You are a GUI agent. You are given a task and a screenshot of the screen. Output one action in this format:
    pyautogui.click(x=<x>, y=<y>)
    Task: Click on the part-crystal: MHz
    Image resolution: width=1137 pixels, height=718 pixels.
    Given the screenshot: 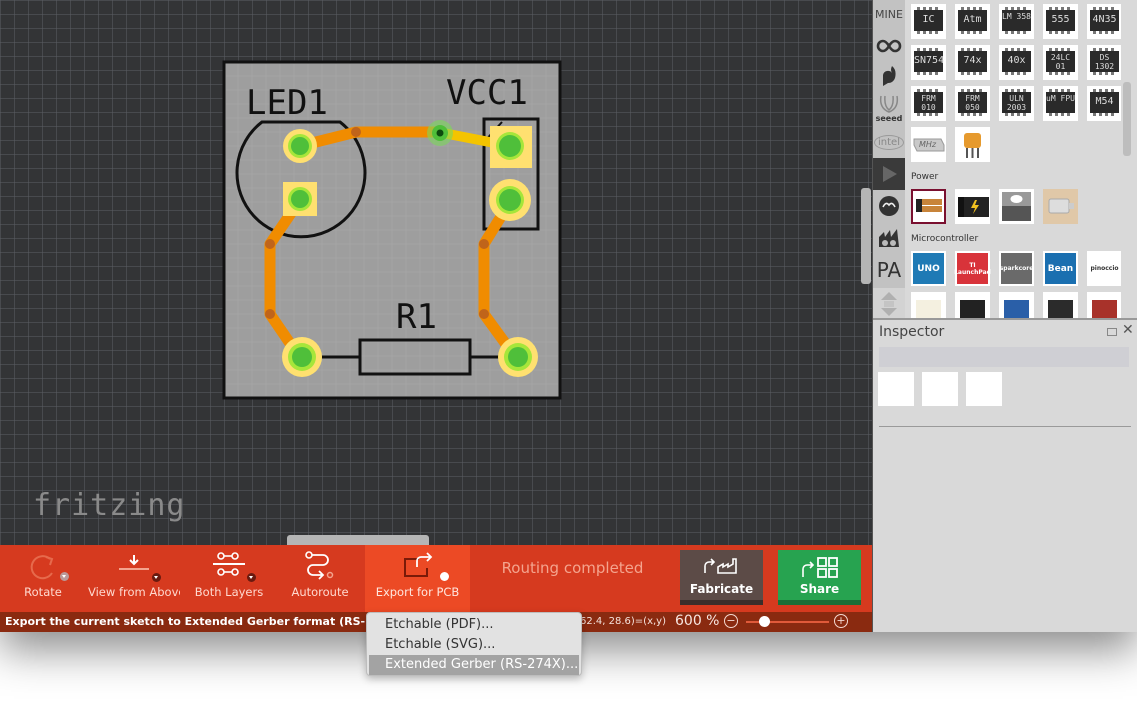 What is the action you would take?
    pyautogui.click(x=928, y=144)
    